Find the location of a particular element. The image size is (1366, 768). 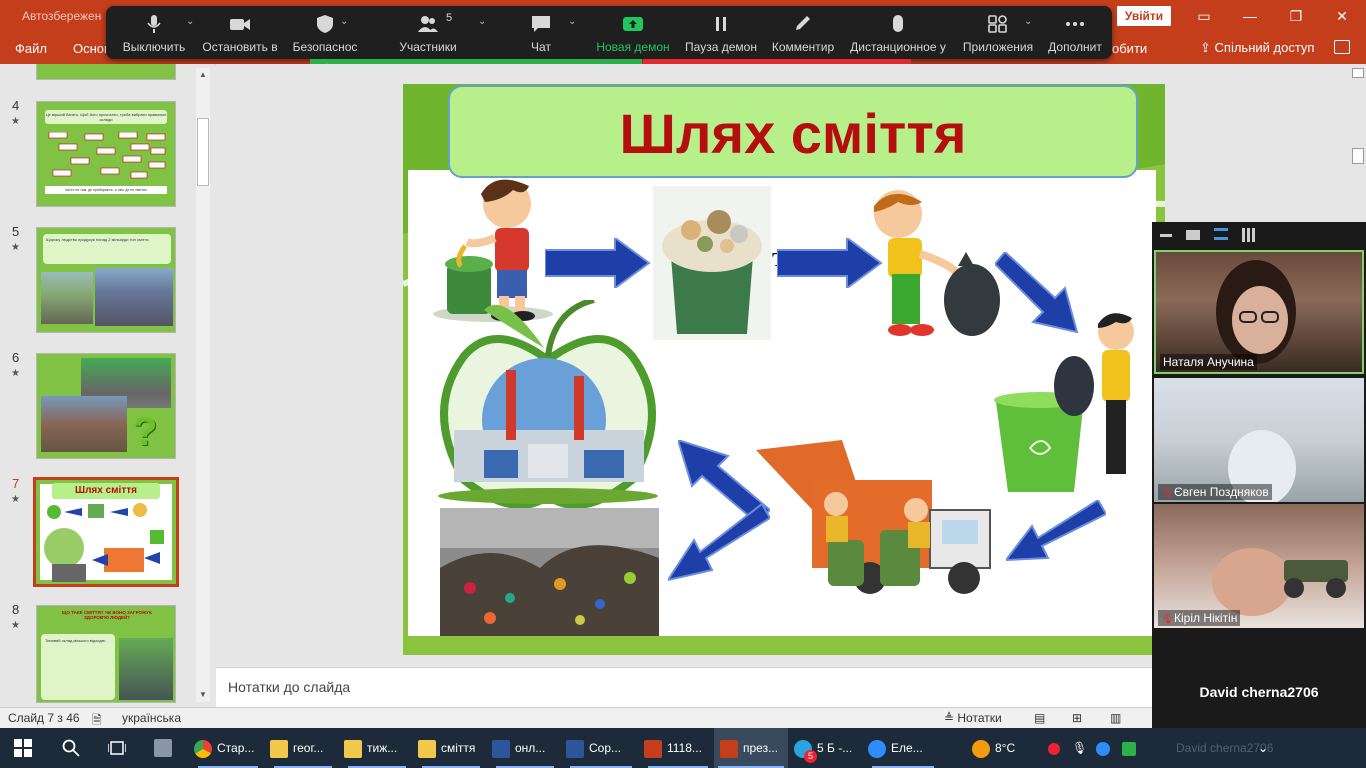

mute-options-chevron-icon: ⌄ is located at coordinates (190, 21).